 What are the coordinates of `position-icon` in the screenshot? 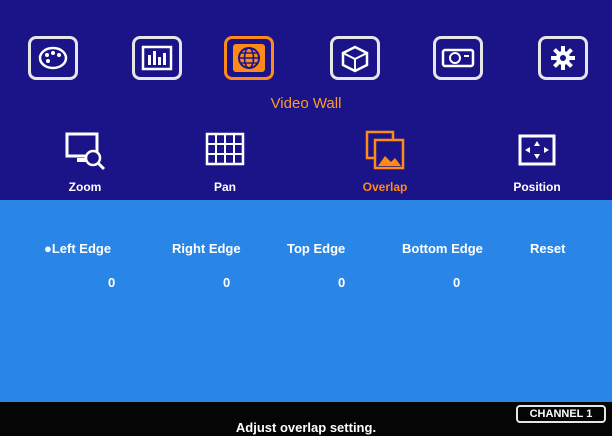 It's located at (537, 150).